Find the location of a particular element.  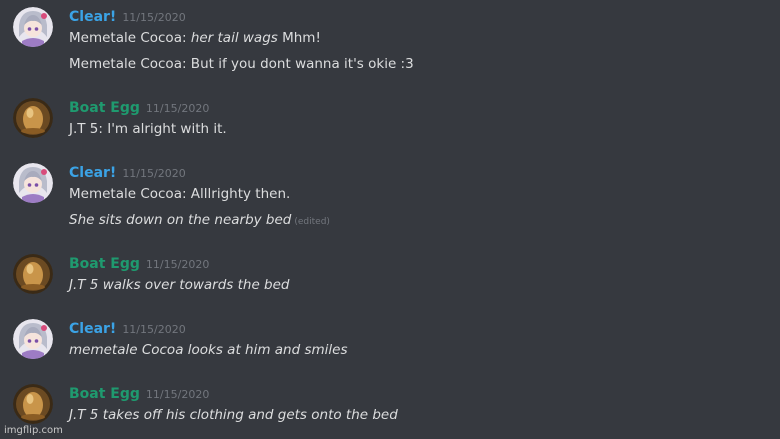

message-italic-text: J.T 5 walks over towards the bed is located at coordinates (179, 285).